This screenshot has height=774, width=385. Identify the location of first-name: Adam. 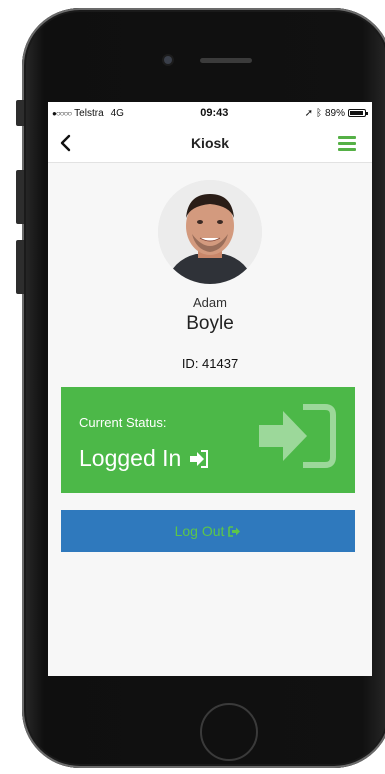
(210, 302).